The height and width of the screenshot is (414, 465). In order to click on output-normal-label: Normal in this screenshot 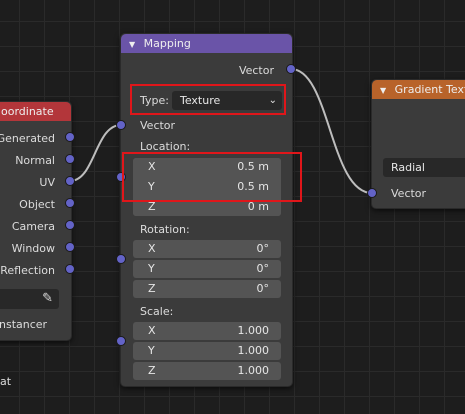, I will do `click(35, 160)`.